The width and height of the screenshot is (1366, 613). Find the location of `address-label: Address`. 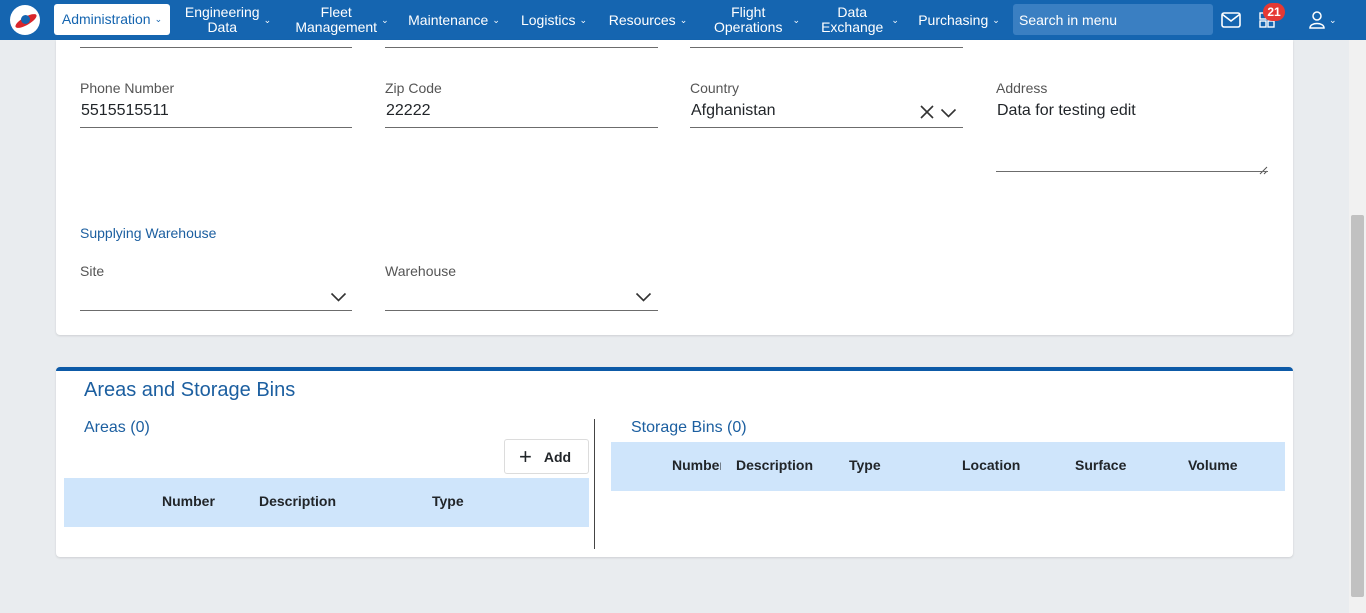

address-label: Address is located at coordinates (1022, 88).